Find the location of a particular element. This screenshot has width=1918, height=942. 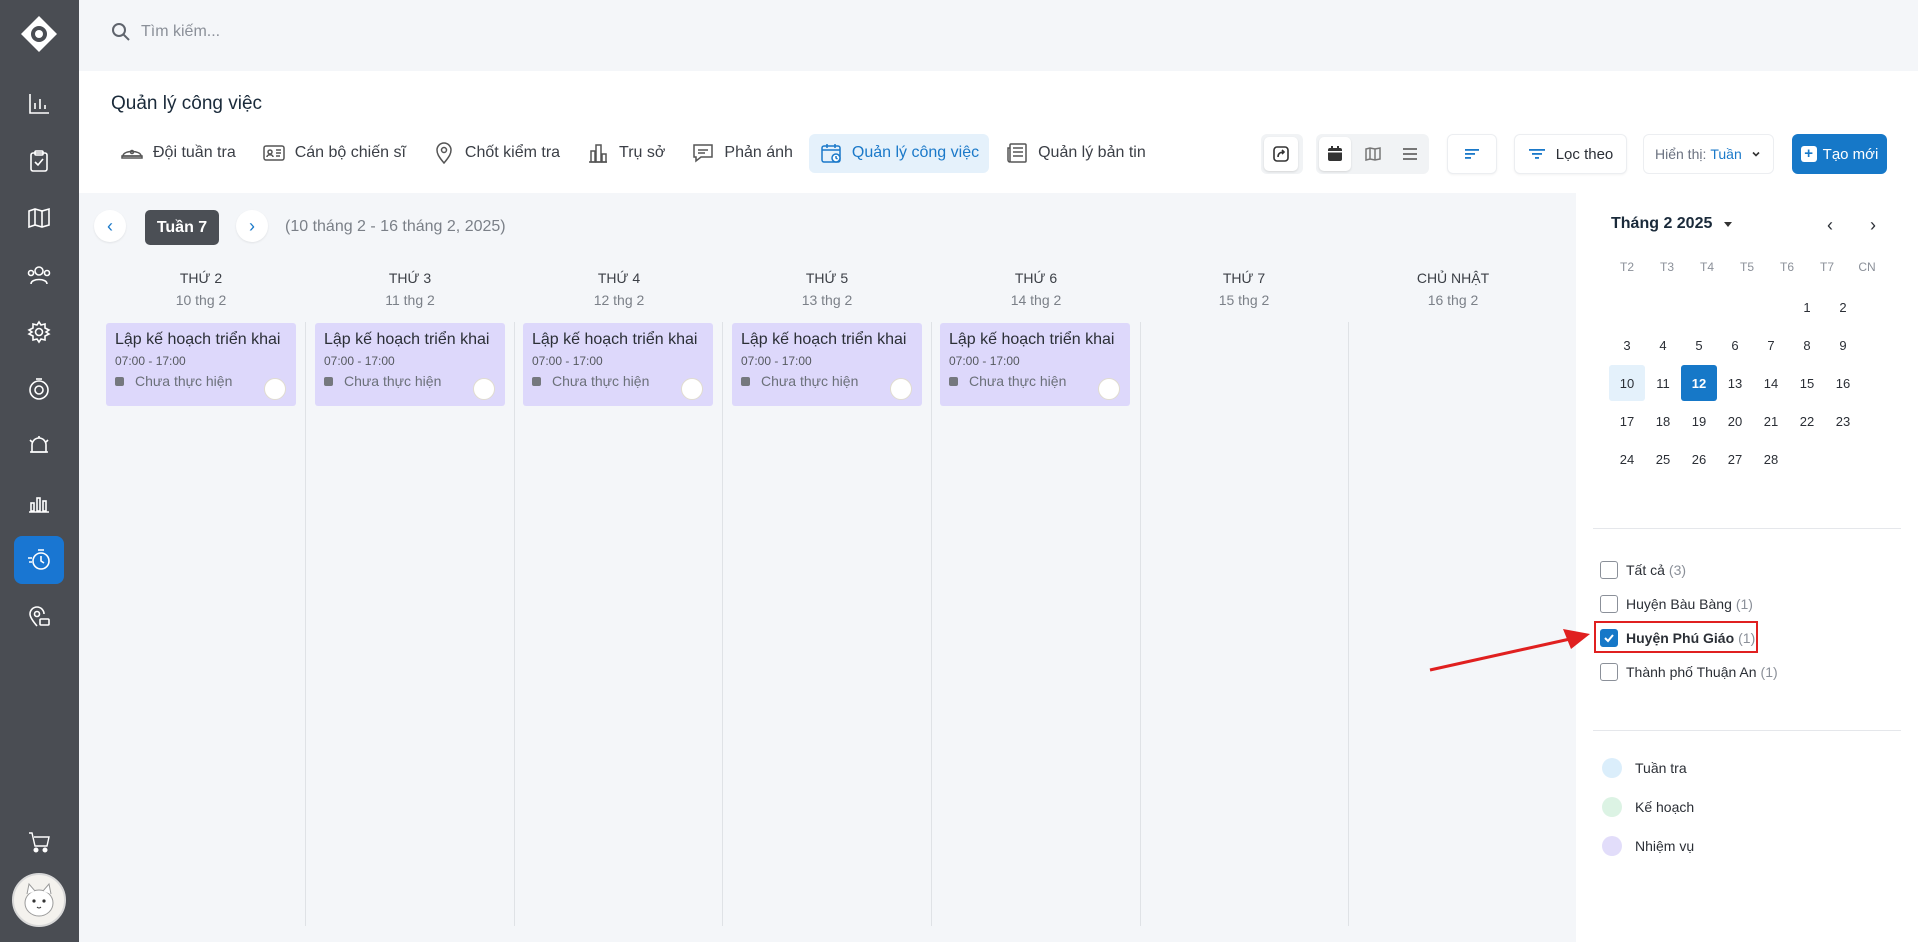

filter-bau-bang: Huyện Bàu Bàng (1) is located at coordinates (1676, 604).